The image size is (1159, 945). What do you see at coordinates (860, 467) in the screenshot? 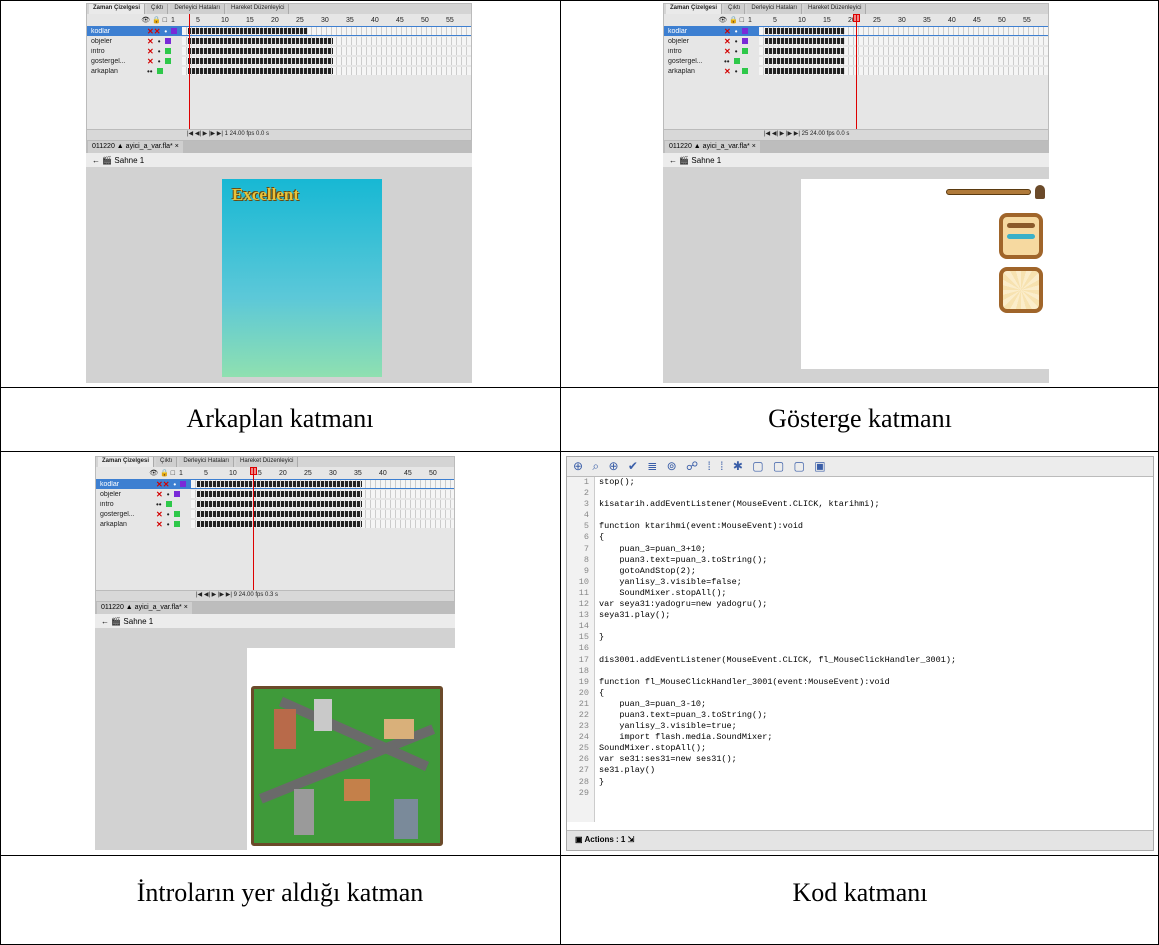
I see `code-toolbar: ⊕ ⌕ ⊕ ✔ ≣ ⊚ ☍ ⁞ ⁞ ✱ ▢ ▢ ▢ ▣` at bounding box center [860, 467].